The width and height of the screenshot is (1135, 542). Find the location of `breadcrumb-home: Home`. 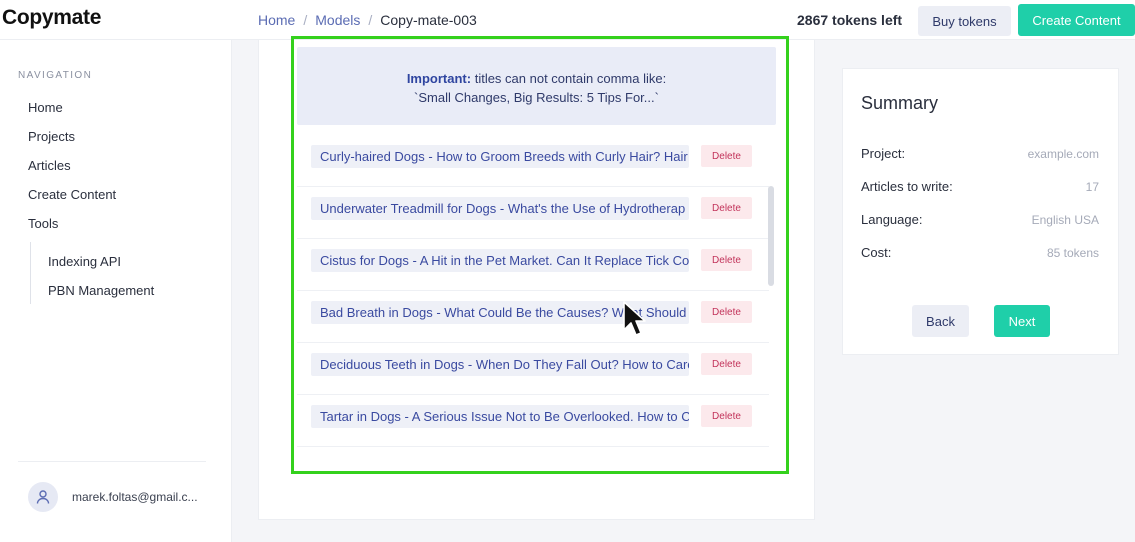

breadcrumb-home: Home is located at coordinates (276, 20).